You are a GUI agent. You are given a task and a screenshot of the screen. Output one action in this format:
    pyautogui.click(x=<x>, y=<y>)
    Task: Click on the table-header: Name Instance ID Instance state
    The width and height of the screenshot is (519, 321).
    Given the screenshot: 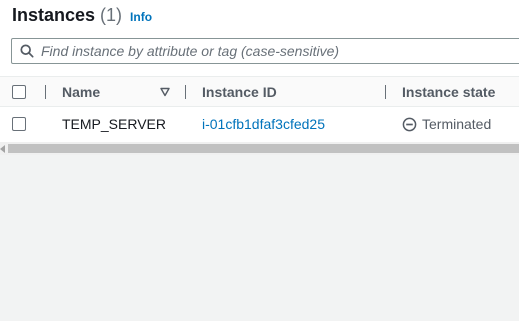 What is the action you would take?
    pyautogui.click(x=259, y=91)
    